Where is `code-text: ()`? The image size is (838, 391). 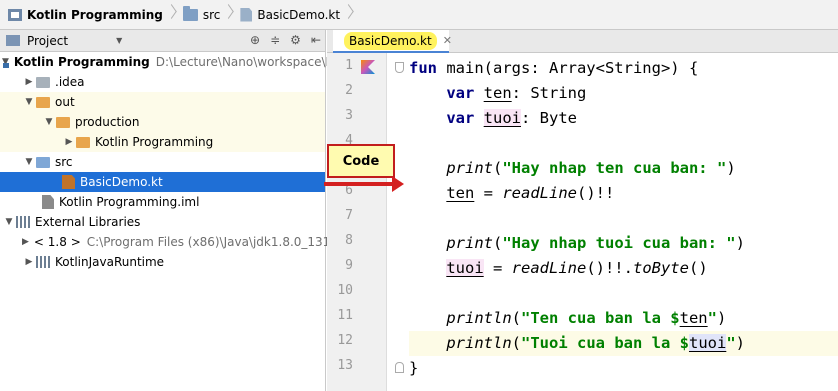 code-text: () is located at coordinates (698, 268).